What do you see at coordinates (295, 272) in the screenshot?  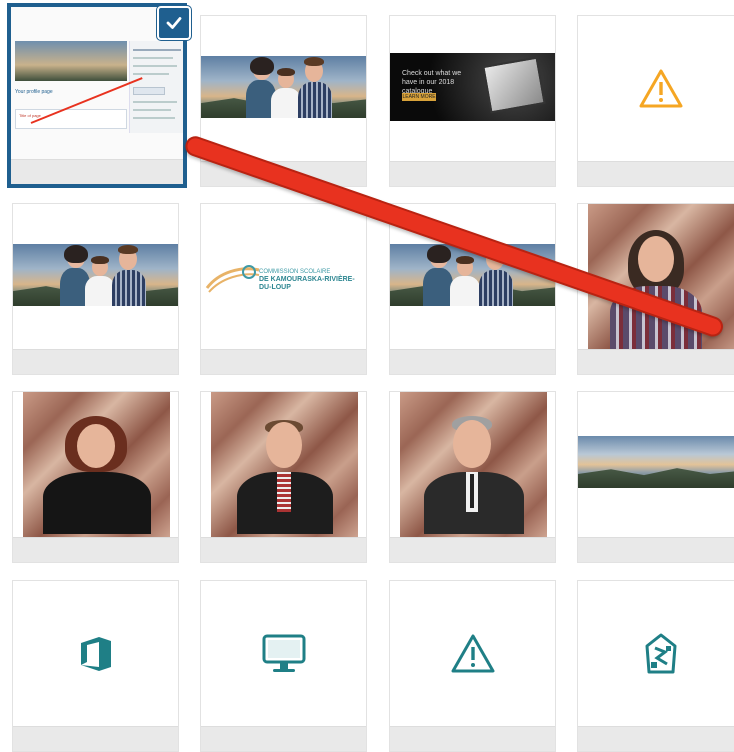 I see `logo-line1: COMMISSION SCOLAIRE` at bounding box center [295, 272].